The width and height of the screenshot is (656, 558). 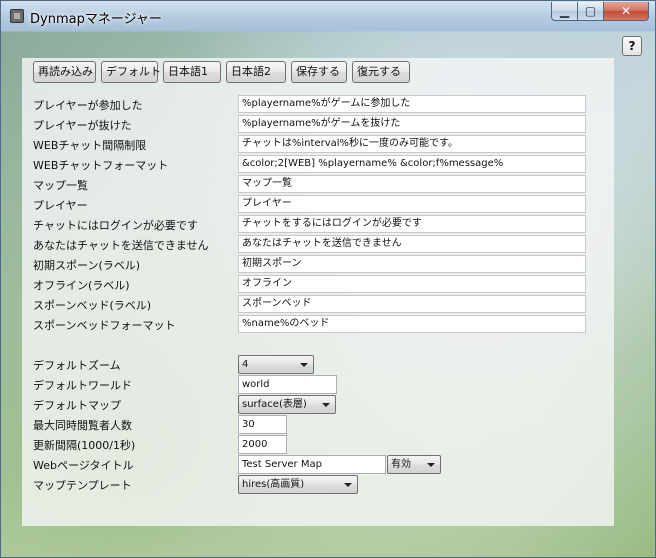 What do you see at coordinates (401, 464) in the screenshot?
I see `page-title-toggle-value: 有効` at bounding box center [401, 464].